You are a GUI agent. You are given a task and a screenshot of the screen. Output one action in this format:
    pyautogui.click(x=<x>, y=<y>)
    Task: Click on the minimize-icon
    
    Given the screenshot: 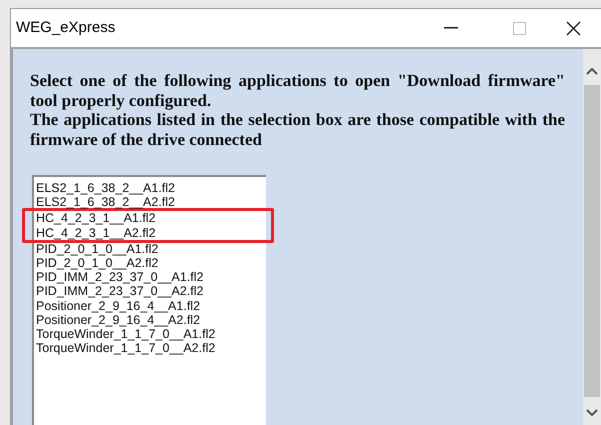 What is the action you would take?
    pyautogui.click(x=451, y=28)
    